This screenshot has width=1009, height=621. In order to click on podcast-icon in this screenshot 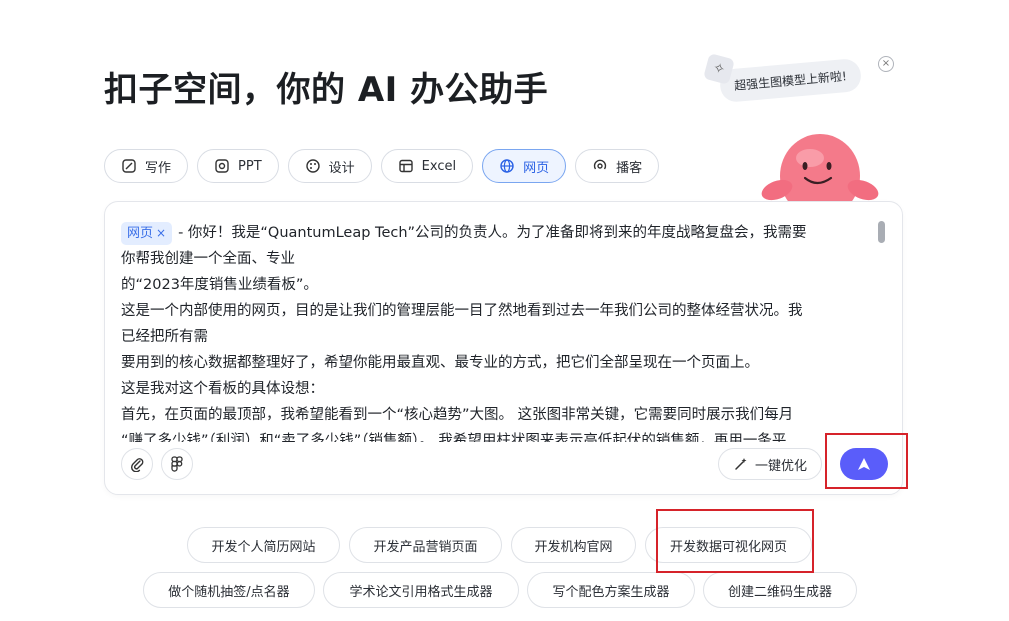, I will do `click(600, 164)`.